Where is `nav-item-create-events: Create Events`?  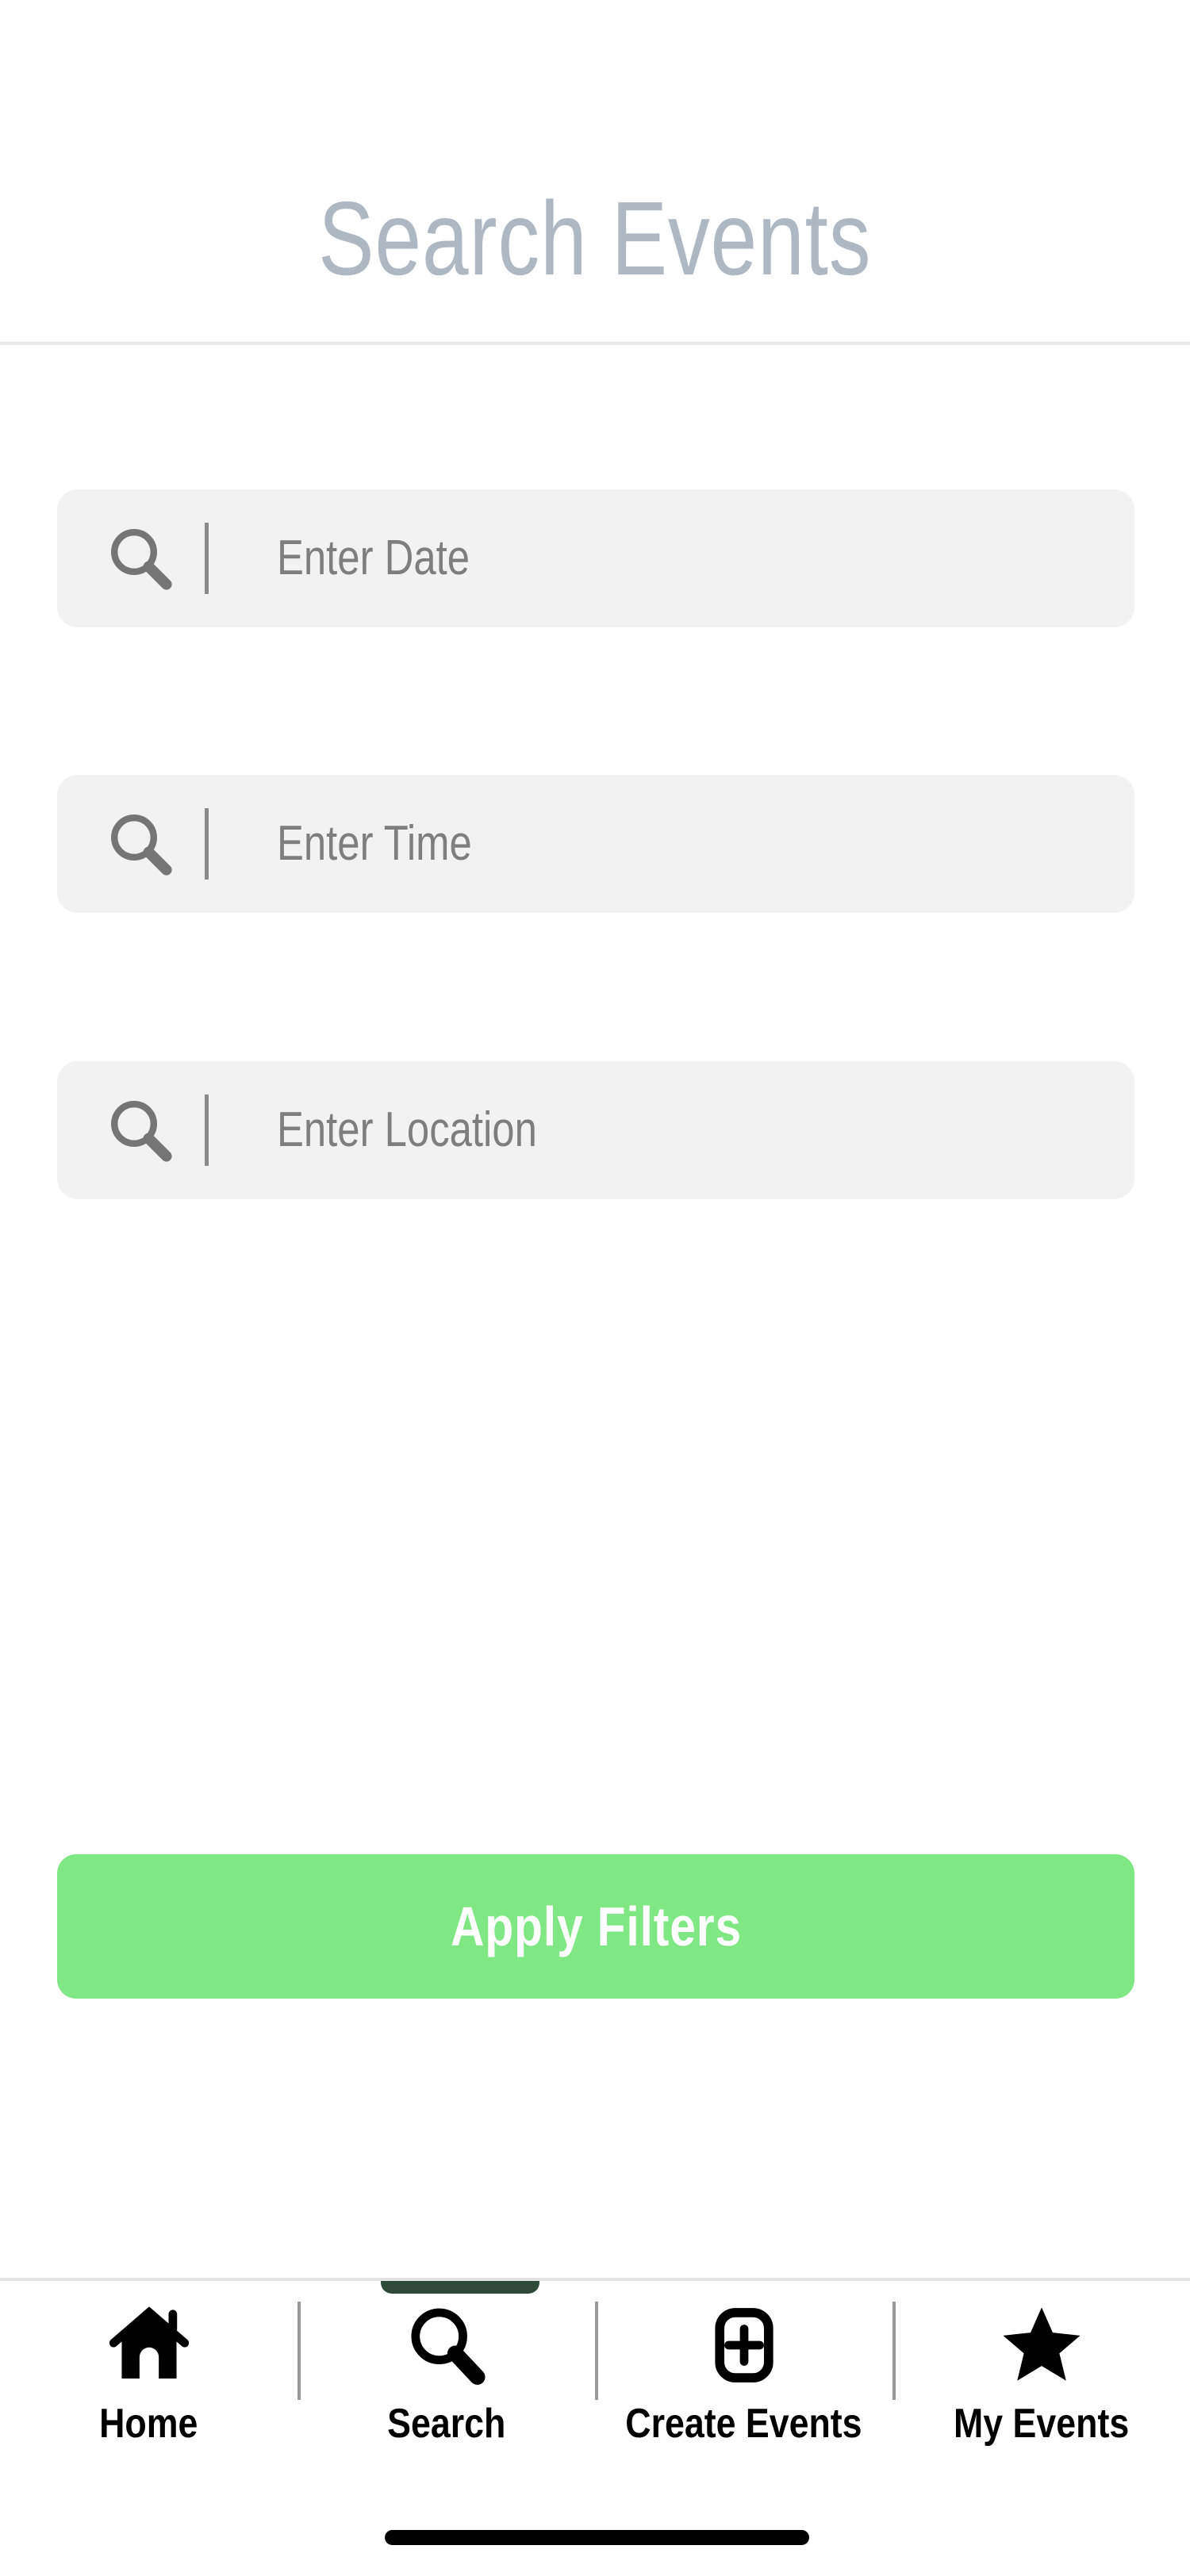
nav-item-create-events: Create Events is located at coordinates (743, 2372).